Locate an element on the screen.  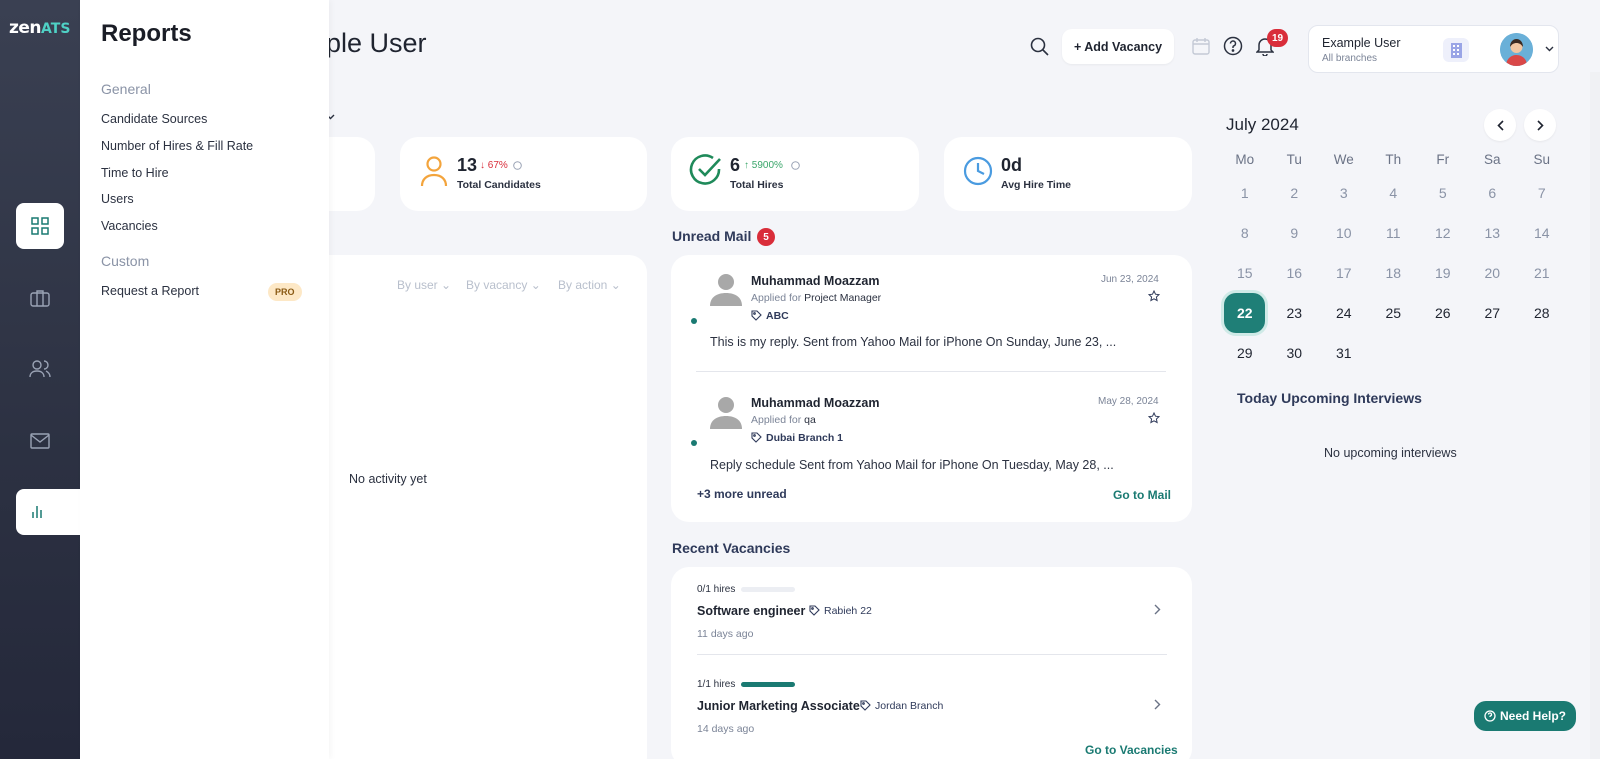
mail-tag: Dubai Branch 1 is located at coordinates (805, 438).